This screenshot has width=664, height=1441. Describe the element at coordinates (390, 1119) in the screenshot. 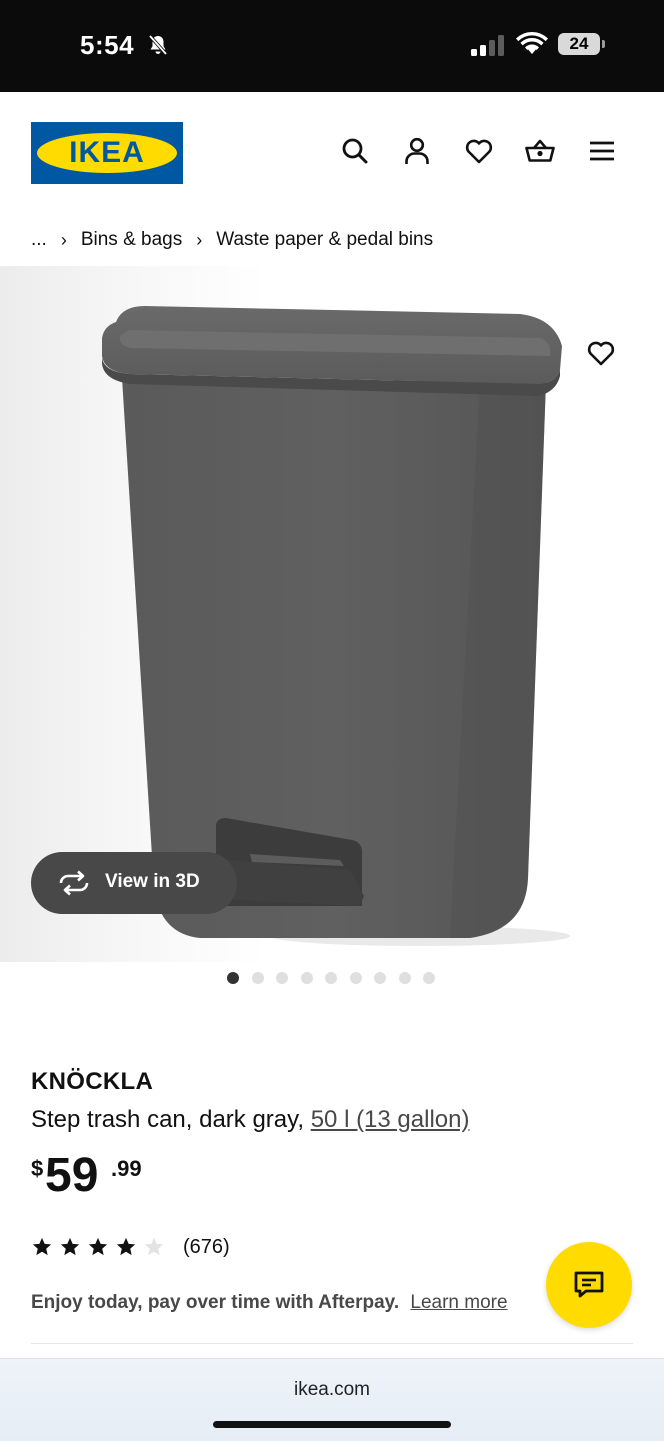

I see `product-measure-link: 50 l (13 gallon)` at that location.